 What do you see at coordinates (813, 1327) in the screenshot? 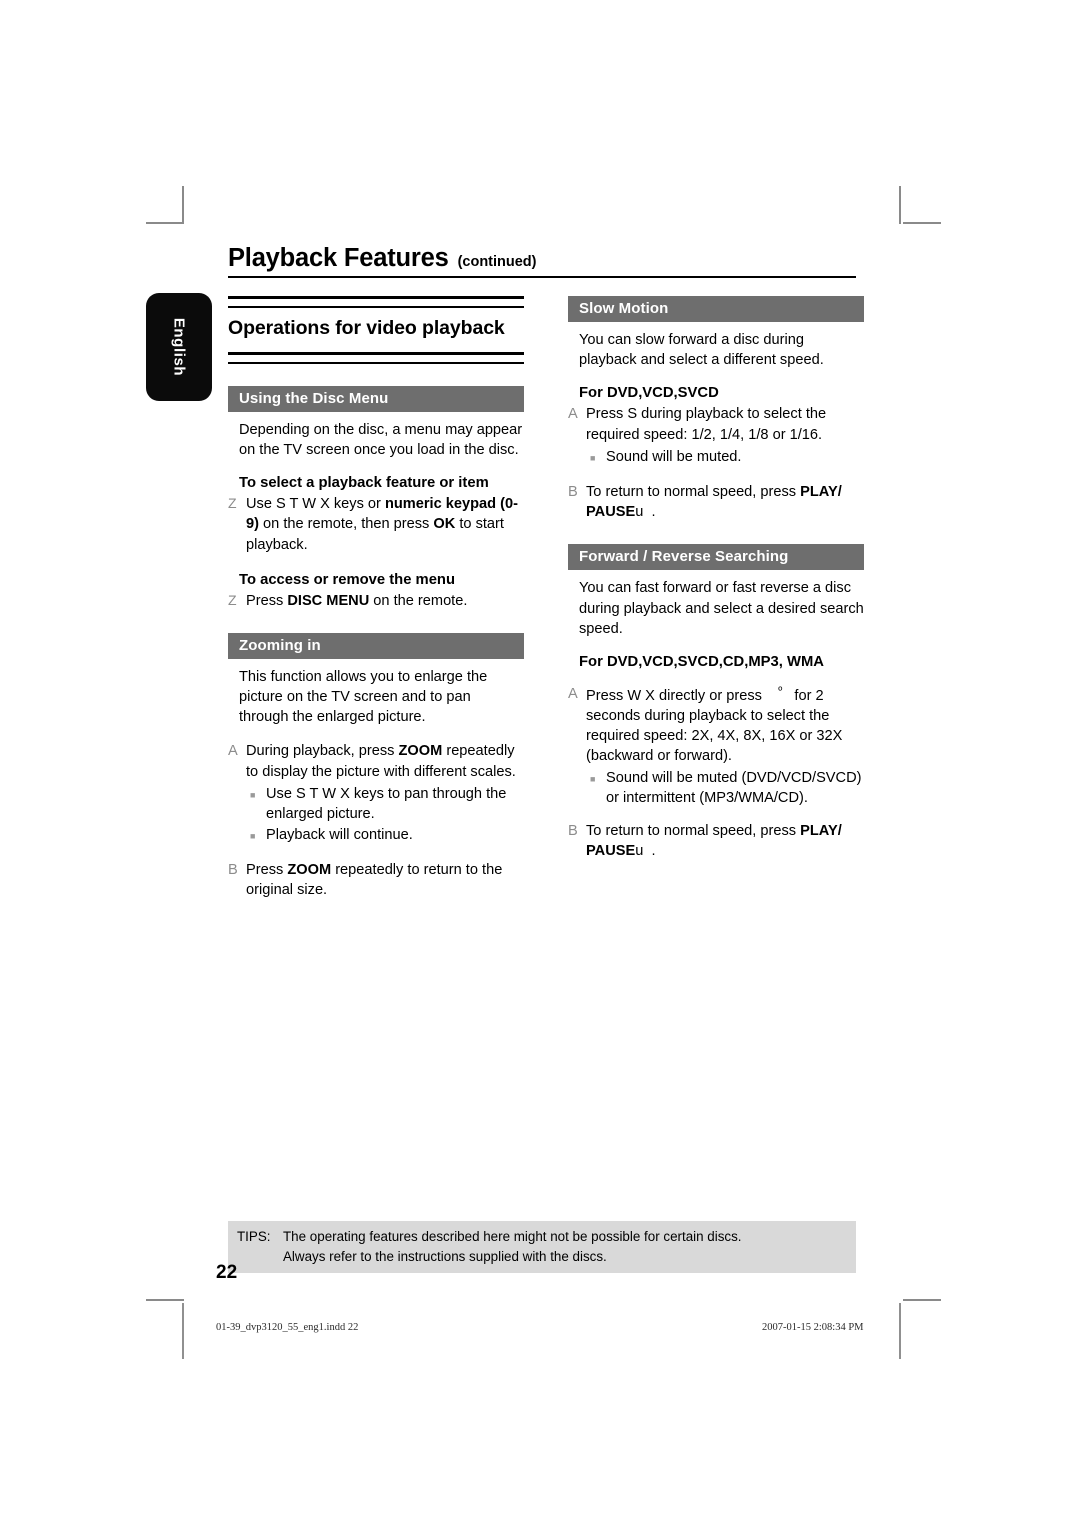
I see `imposition-timestamp: 2007-01-15 2:08:34 PM` at bounding box center [813, 1327].